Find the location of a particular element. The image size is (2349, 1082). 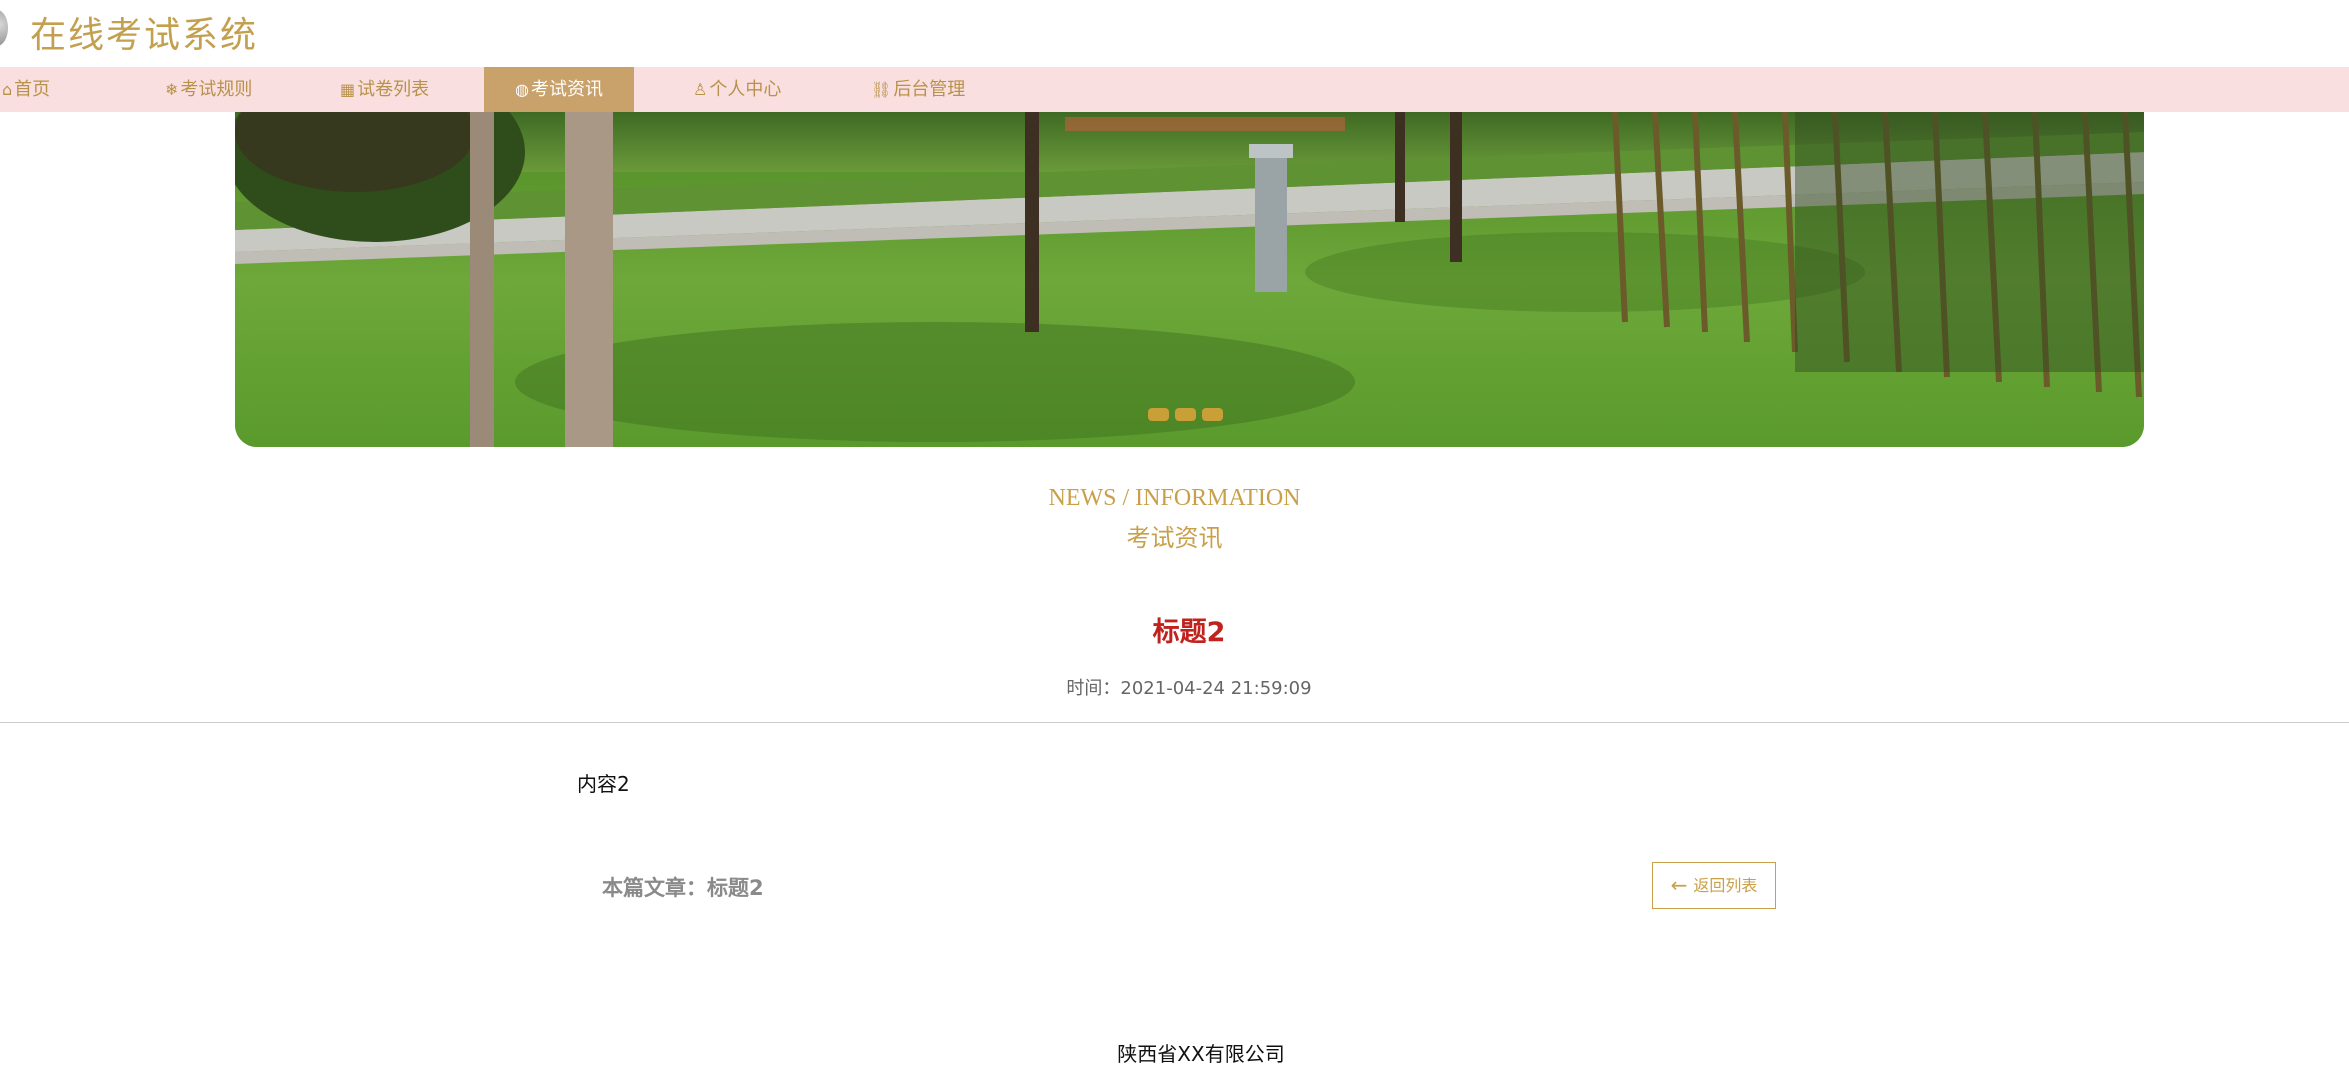

section-title-en: NEWS / INFORMATION is located at coordinates (1174, 498).